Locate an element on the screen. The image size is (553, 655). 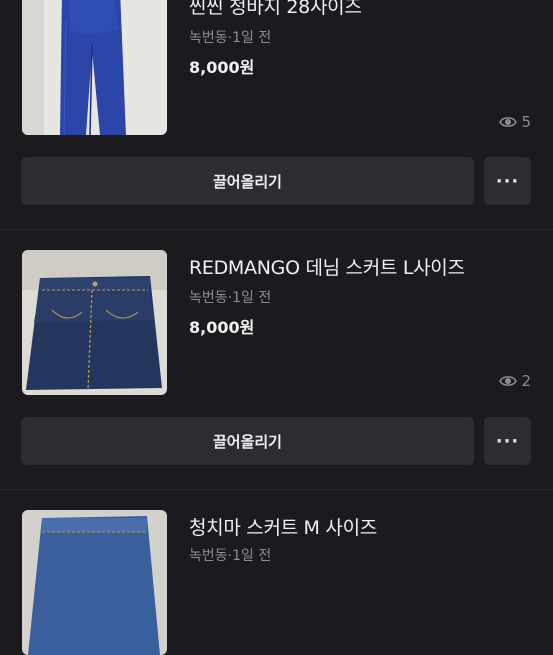
view-count: 2 is located at coordinates (515, 381).